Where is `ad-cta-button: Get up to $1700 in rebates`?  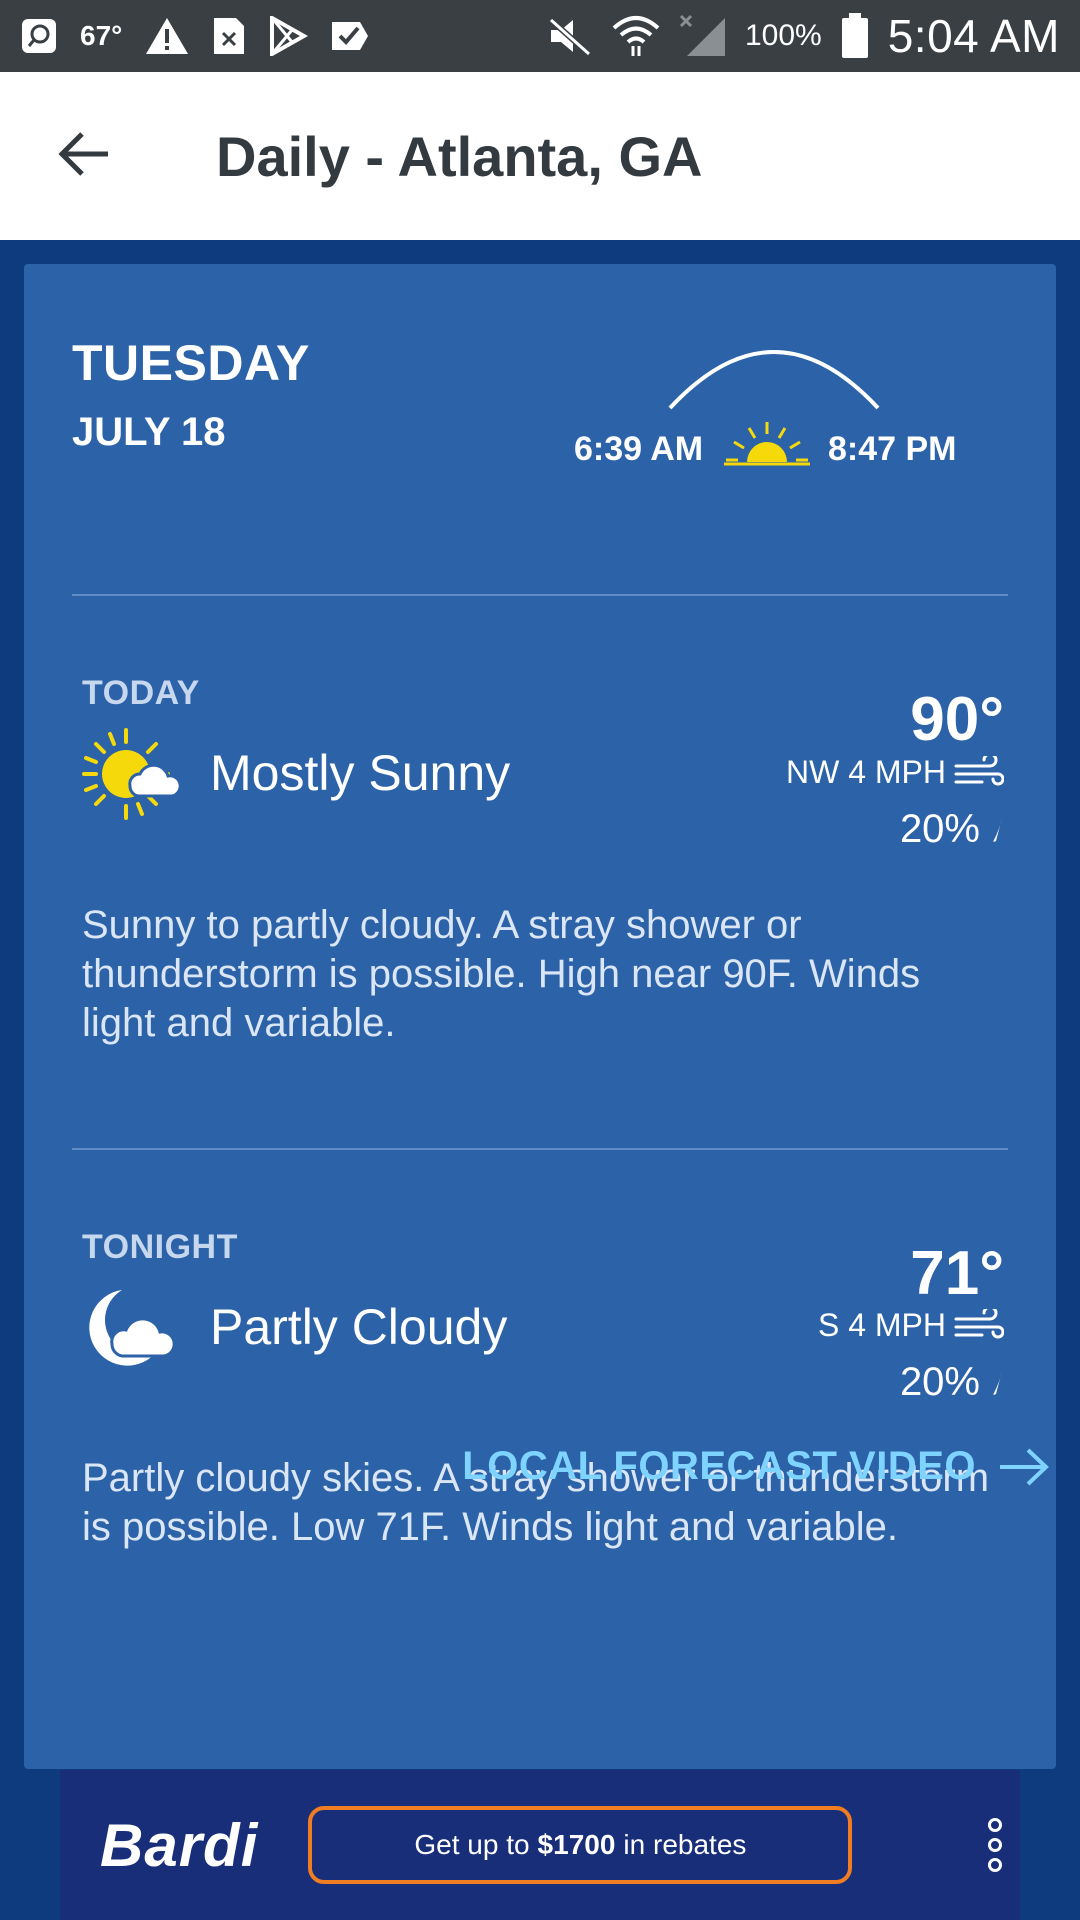
ad-cta-button: Get up to $1700 in rebates is located at coordinates (580, 1845).